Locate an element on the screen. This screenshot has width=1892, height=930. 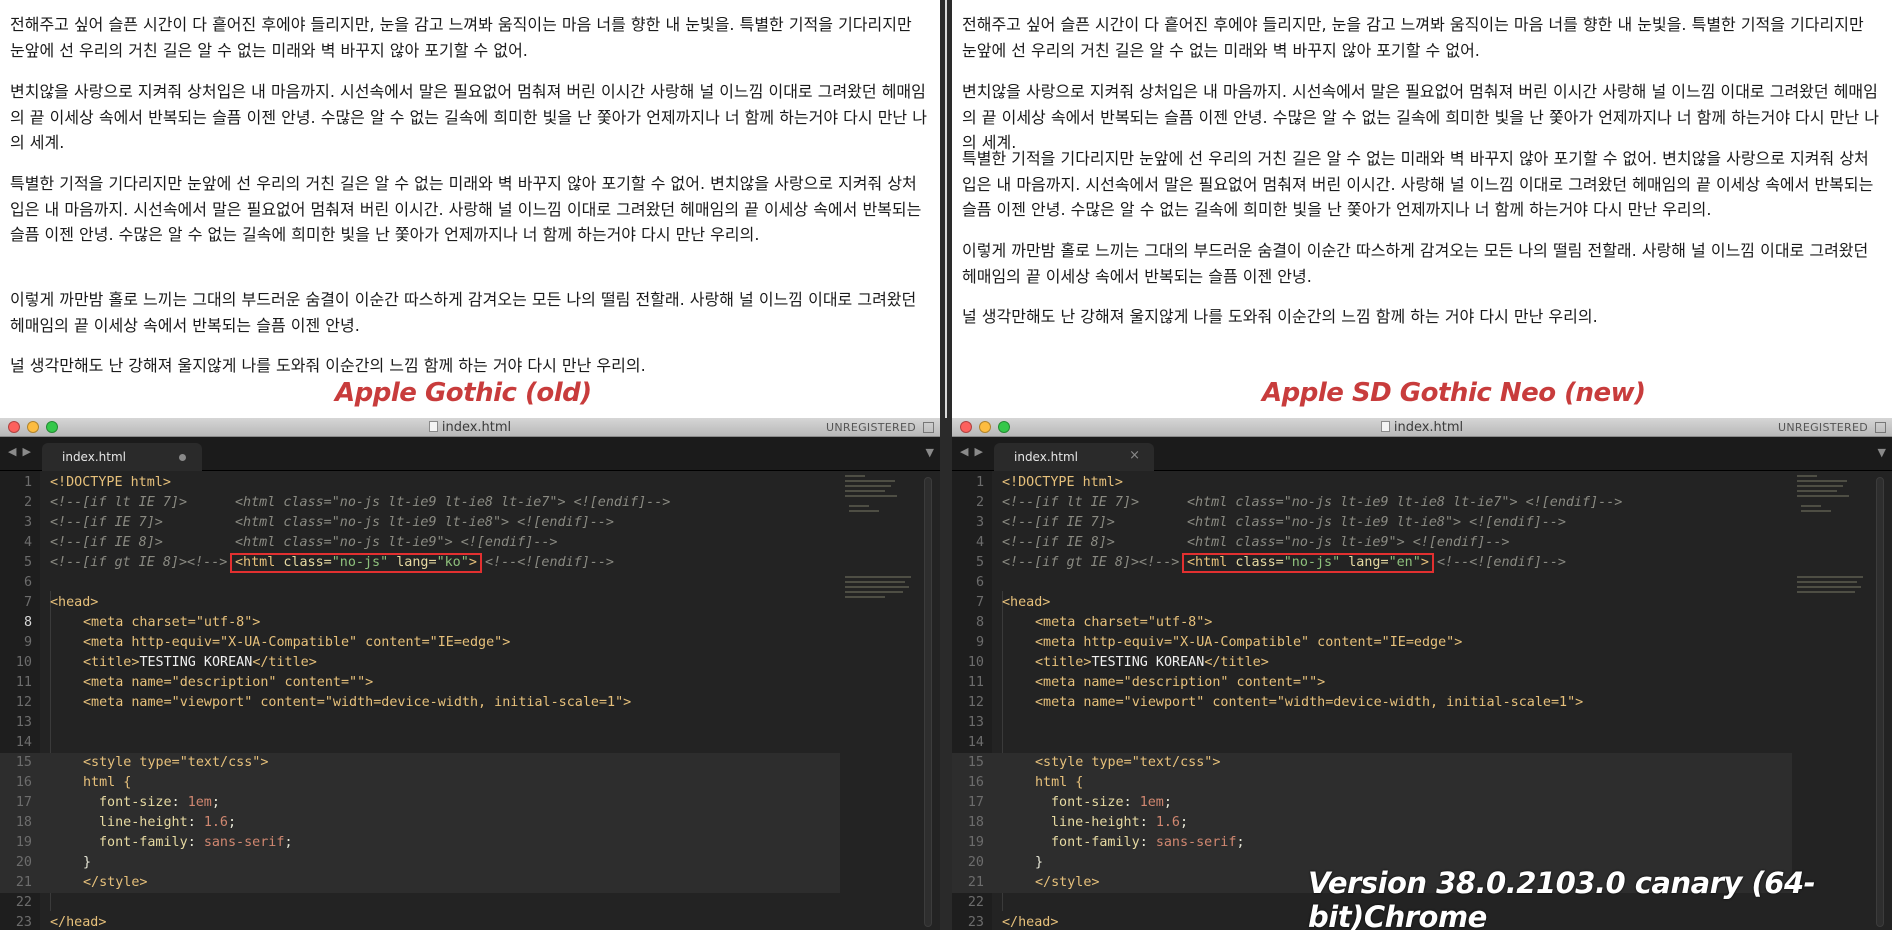
line-number: 7 is located at coordinates (979, 602).